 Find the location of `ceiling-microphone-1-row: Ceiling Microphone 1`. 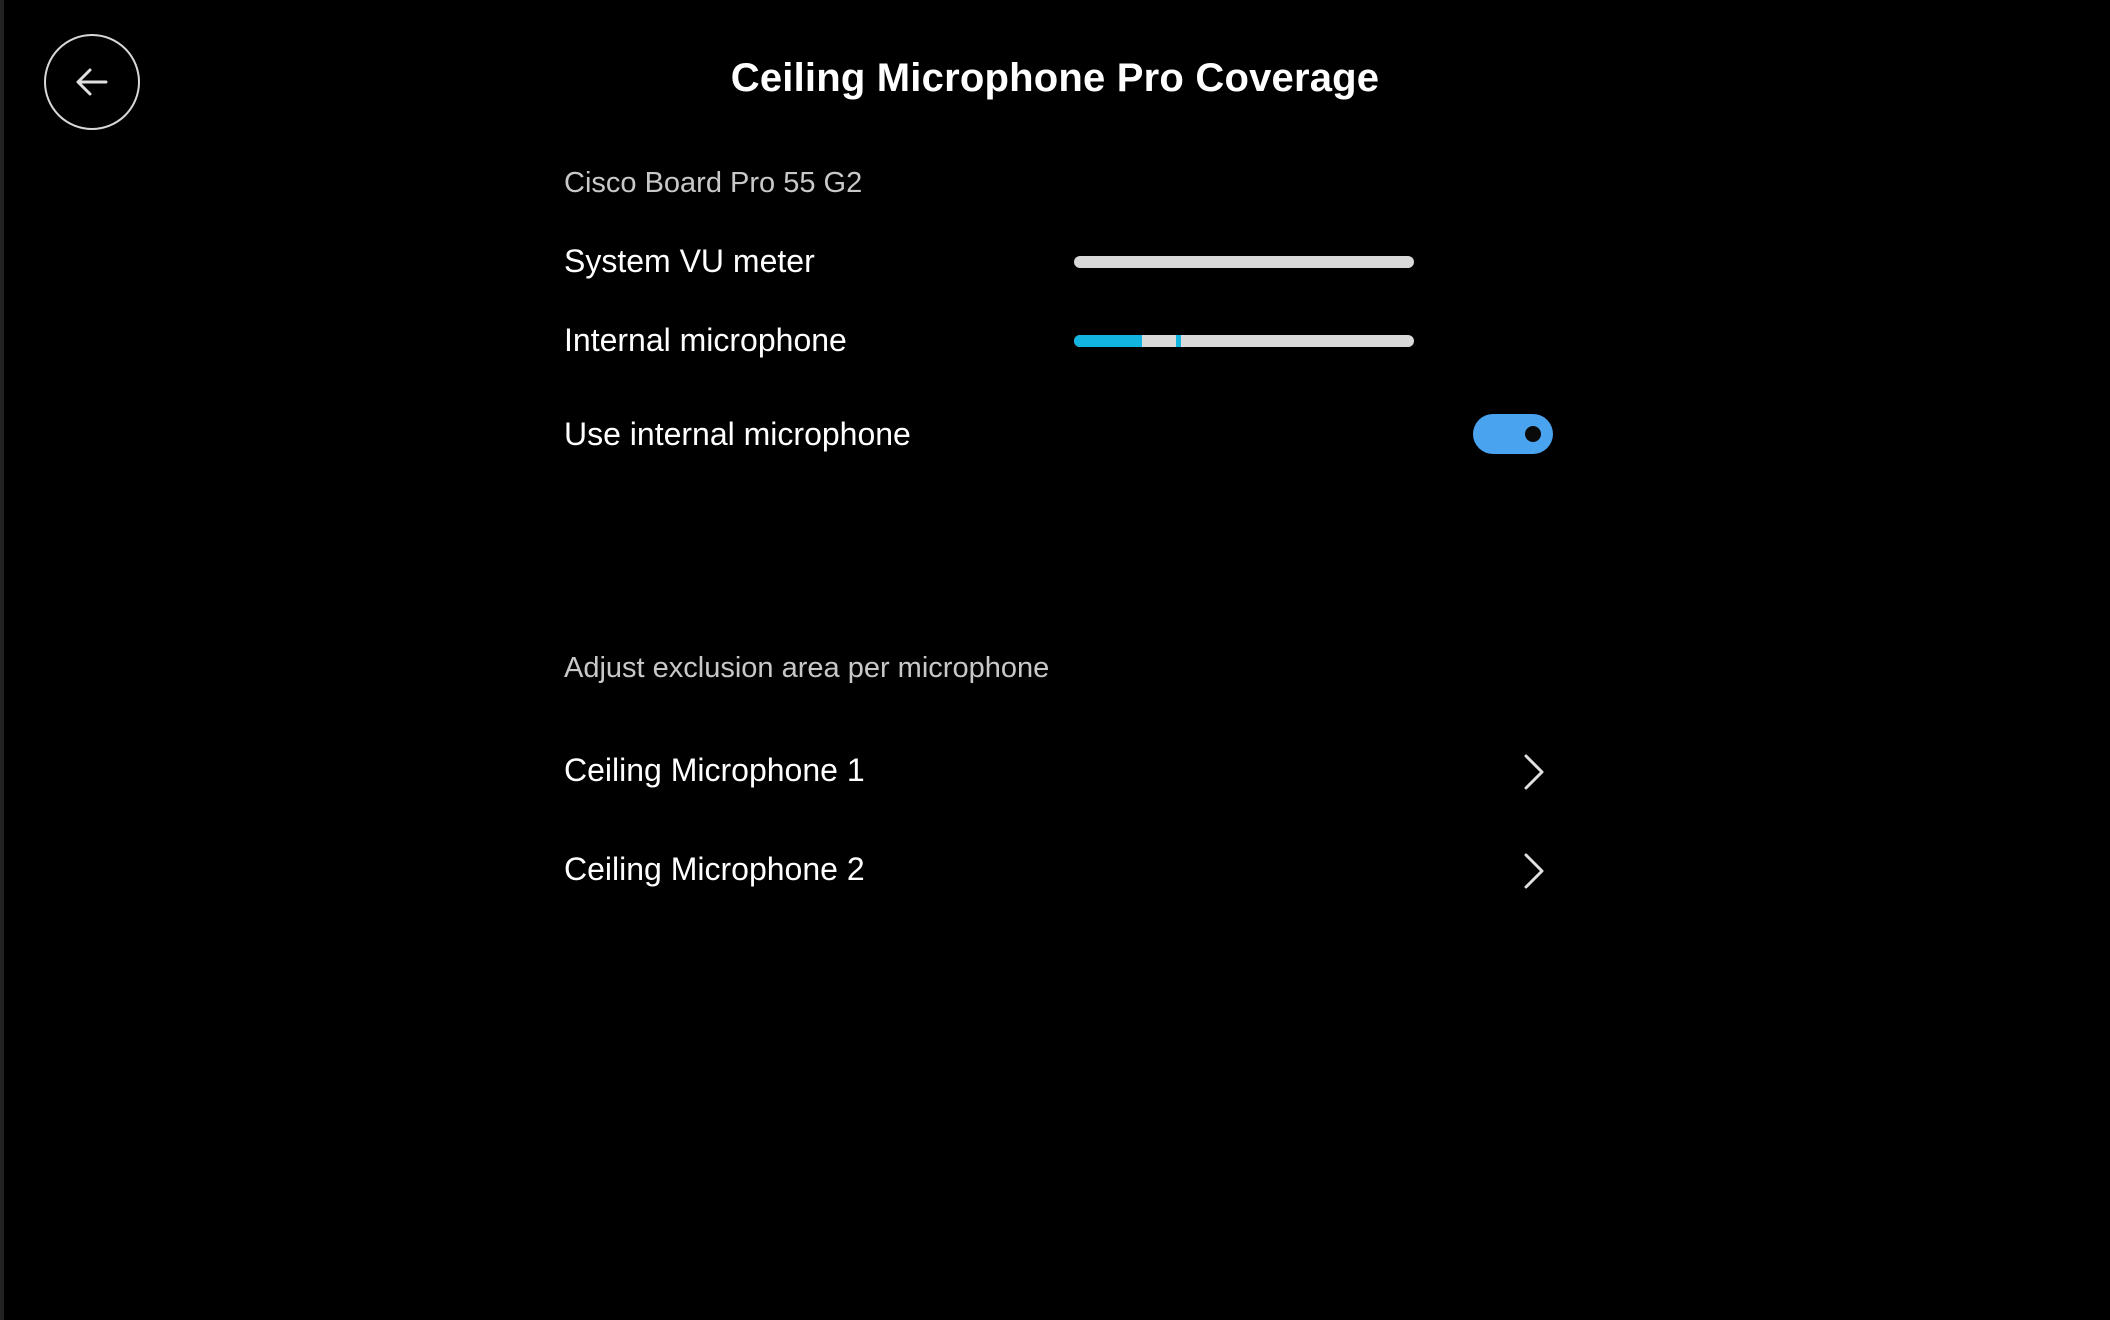

ceiling-microphone-1-row: Ceiling Microphone 1 is located at coordinates (1059, 772).